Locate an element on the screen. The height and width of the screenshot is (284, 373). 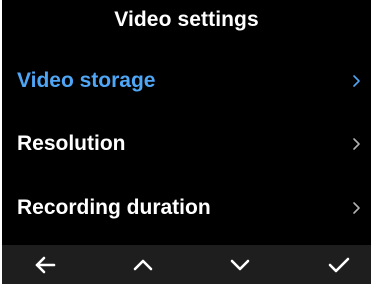
chevron-down-icon is located at coordinates (240, 265).